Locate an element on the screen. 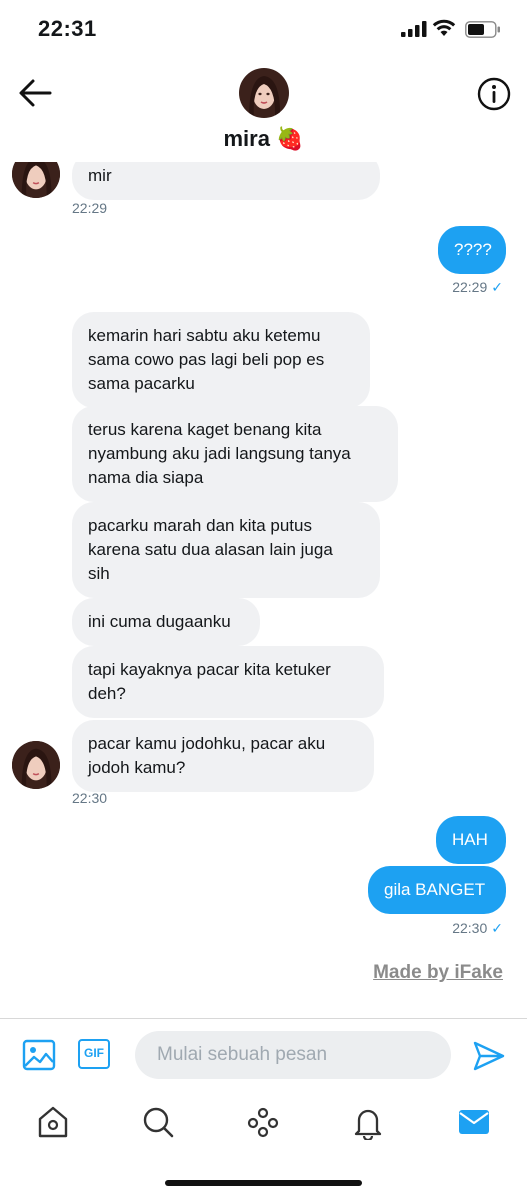 This screenshot has width=527, height=1200. info-icon is located at coordinates (494, 94).